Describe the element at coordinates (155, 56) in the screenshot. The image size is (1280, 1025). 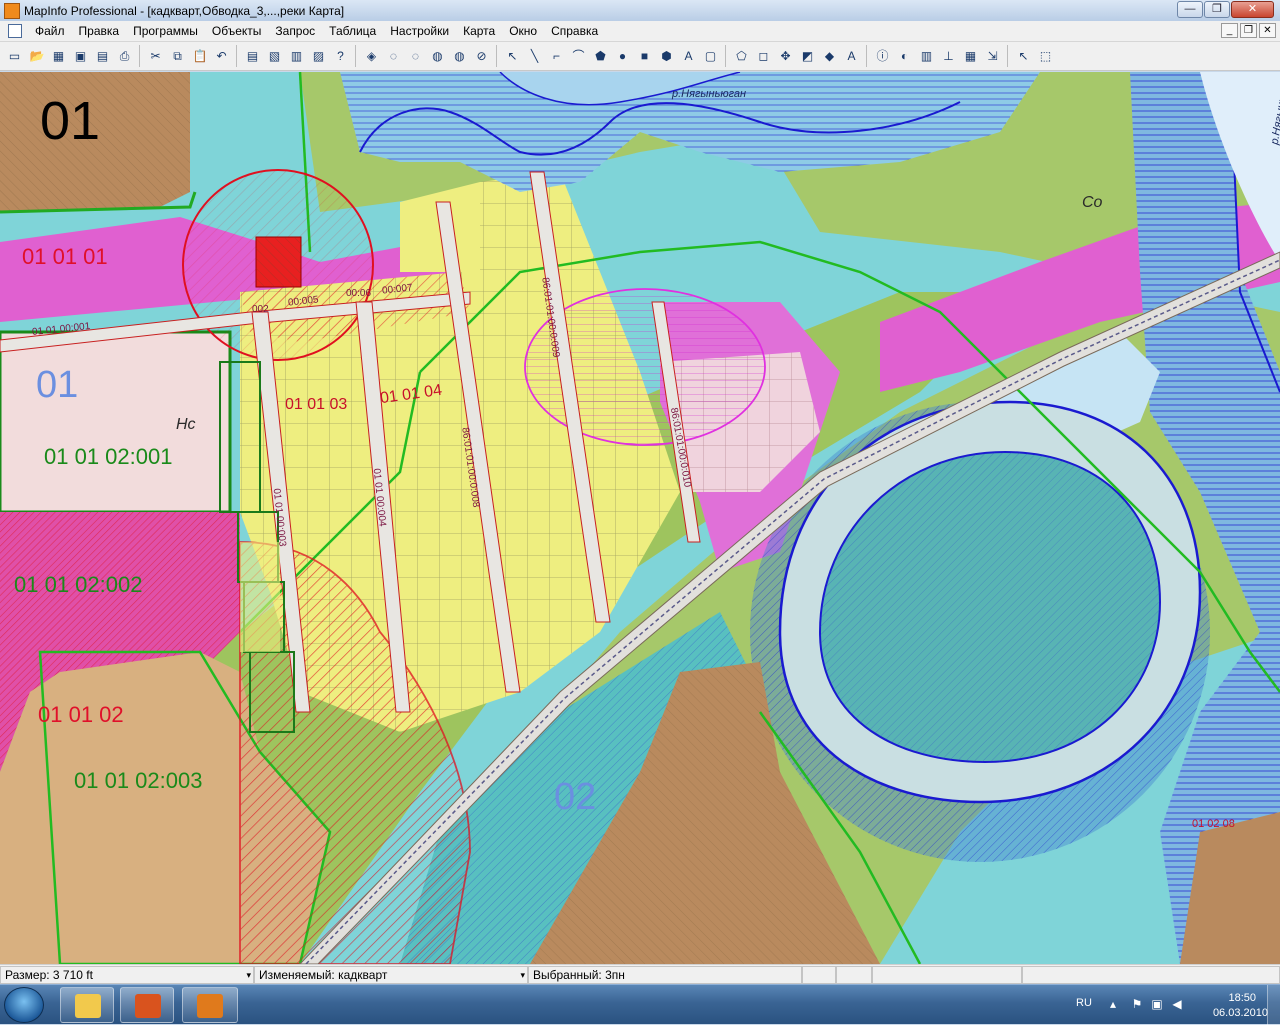
I see `cut-button: ✂` at that location.